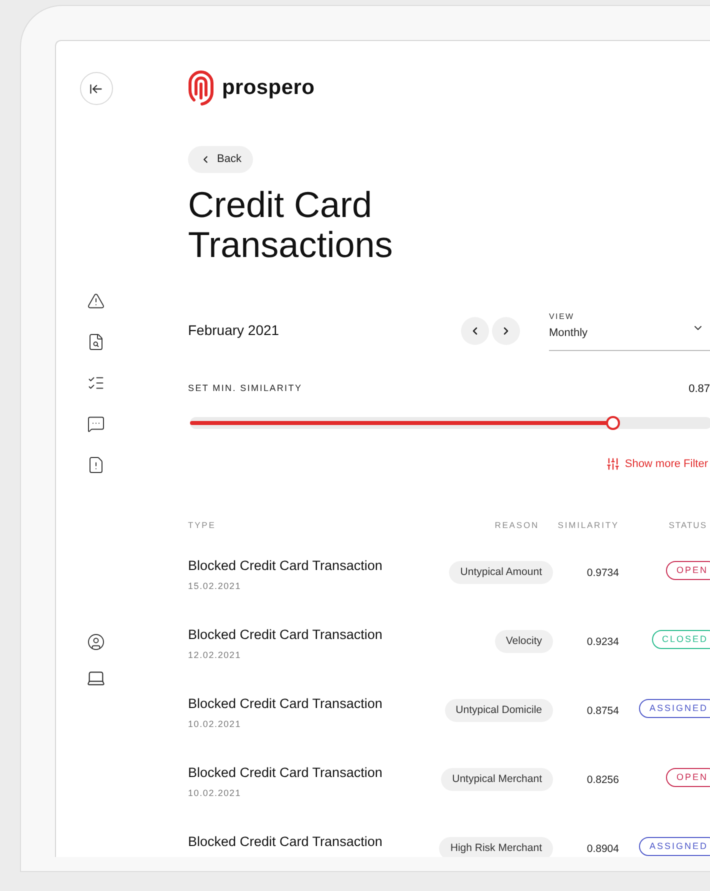 The width and height of the screenshot is (710, 891). What do you see at coordinates (562, 317) in the screenshot?
I see `view-label: VIEW` at bounding box center [562, 317].